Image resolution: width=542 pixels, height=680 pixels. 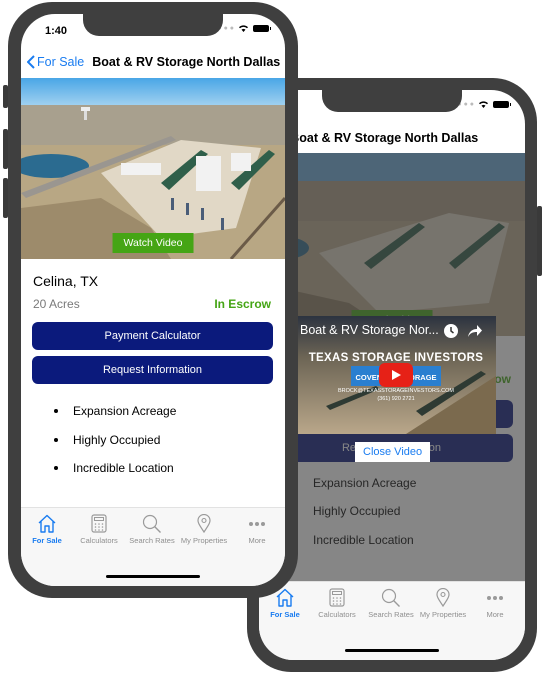 What do you see at coordinates (153, 168) in the screenshot?
I see `property-photo: Watch Video` at bounding box center [153, 168].